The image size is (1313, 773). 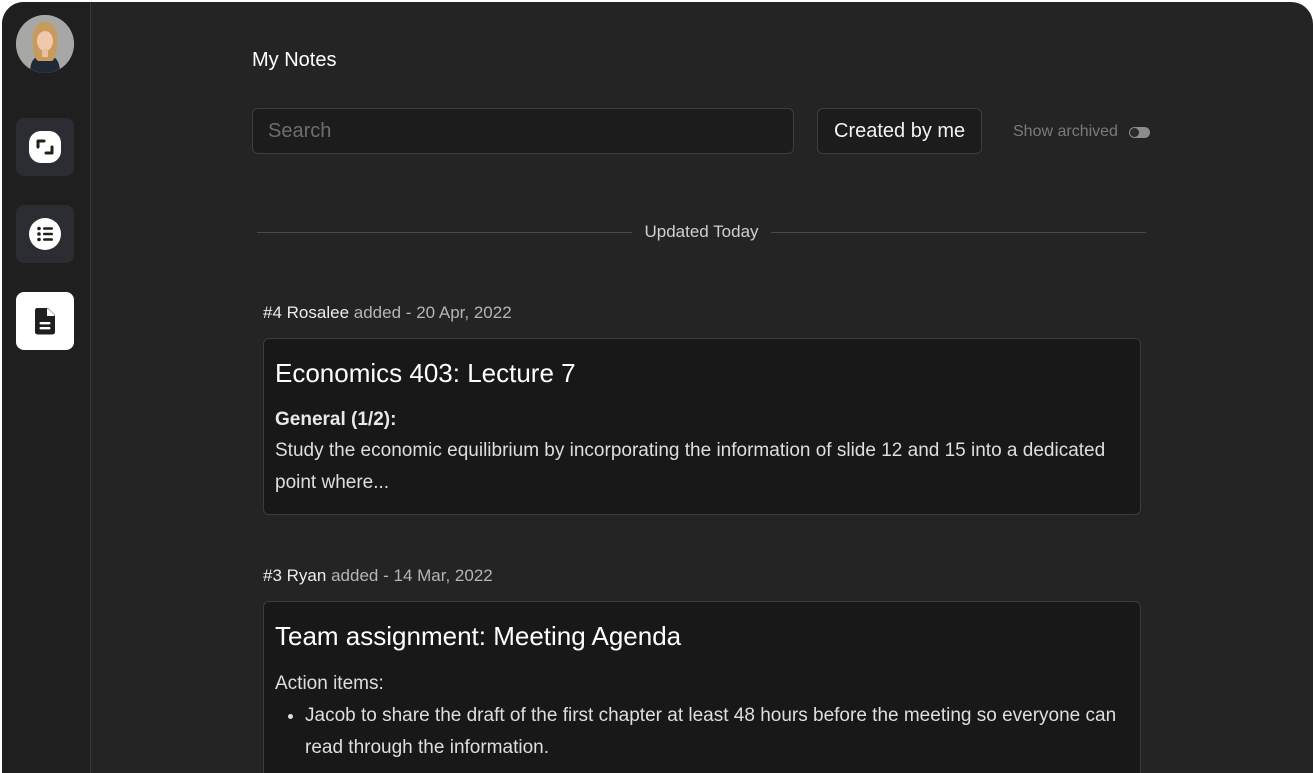 I want to click on created-by-me-button: Created by me, so click(x=900, y=131).